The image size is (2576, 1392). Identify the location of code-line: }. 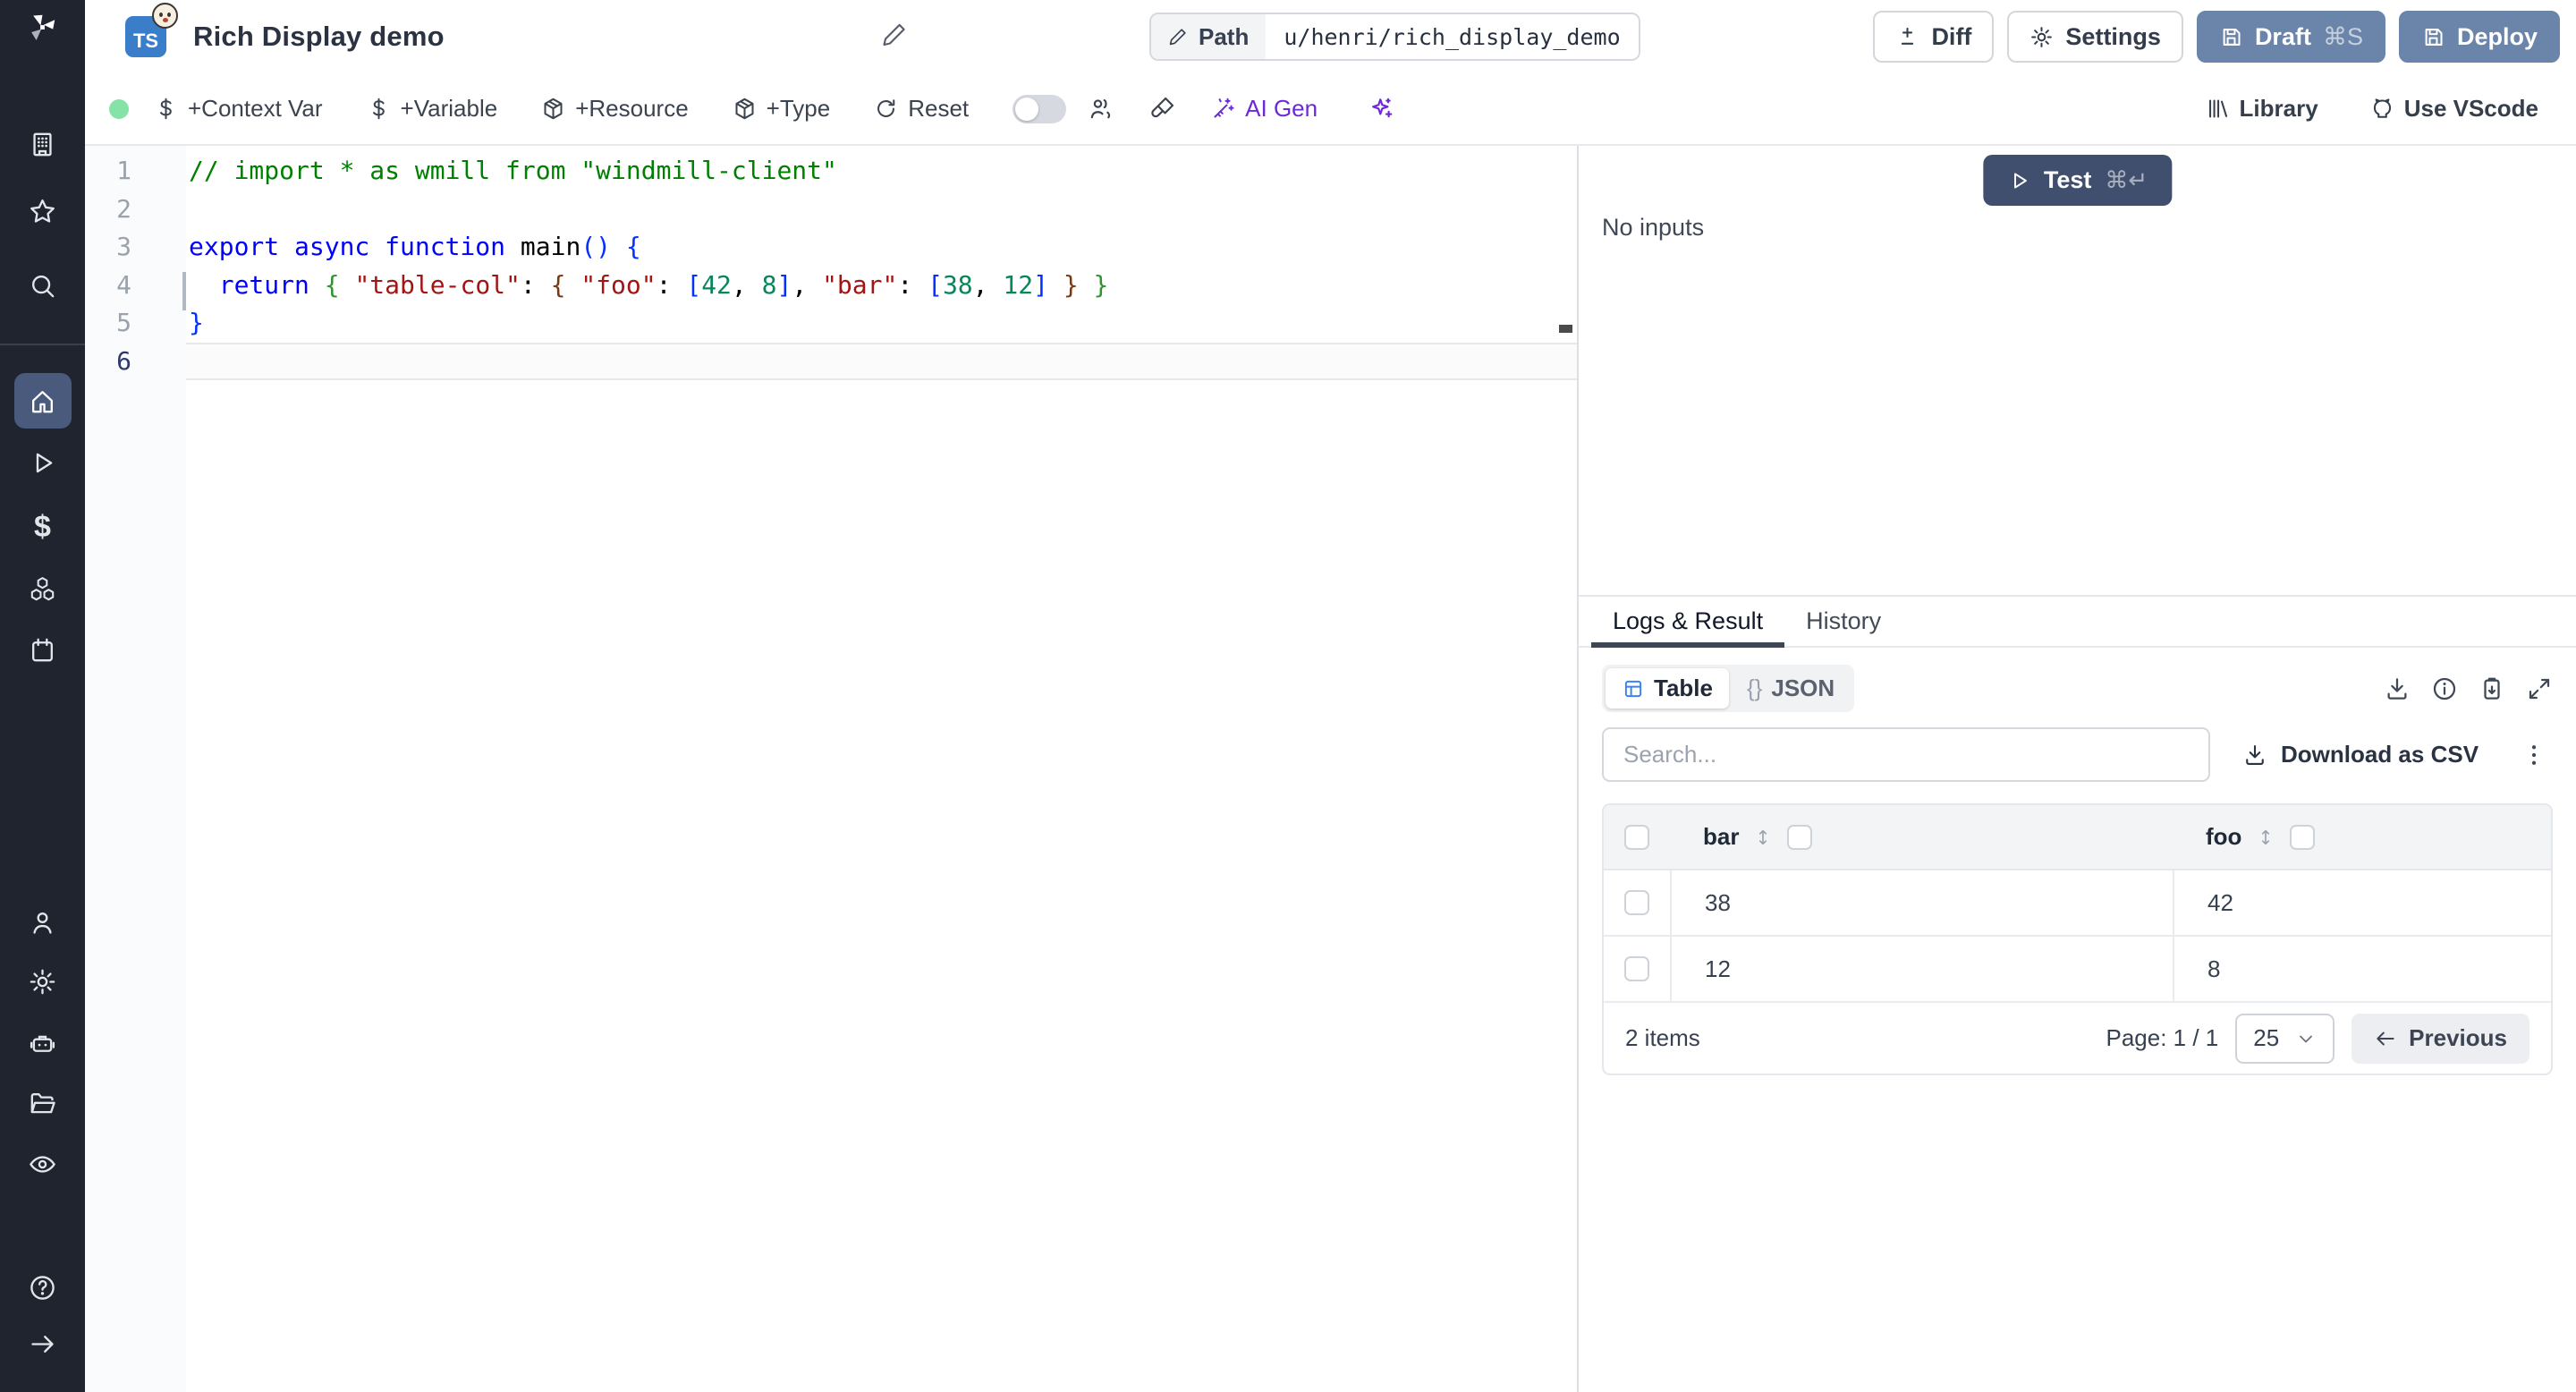
(881, 323).